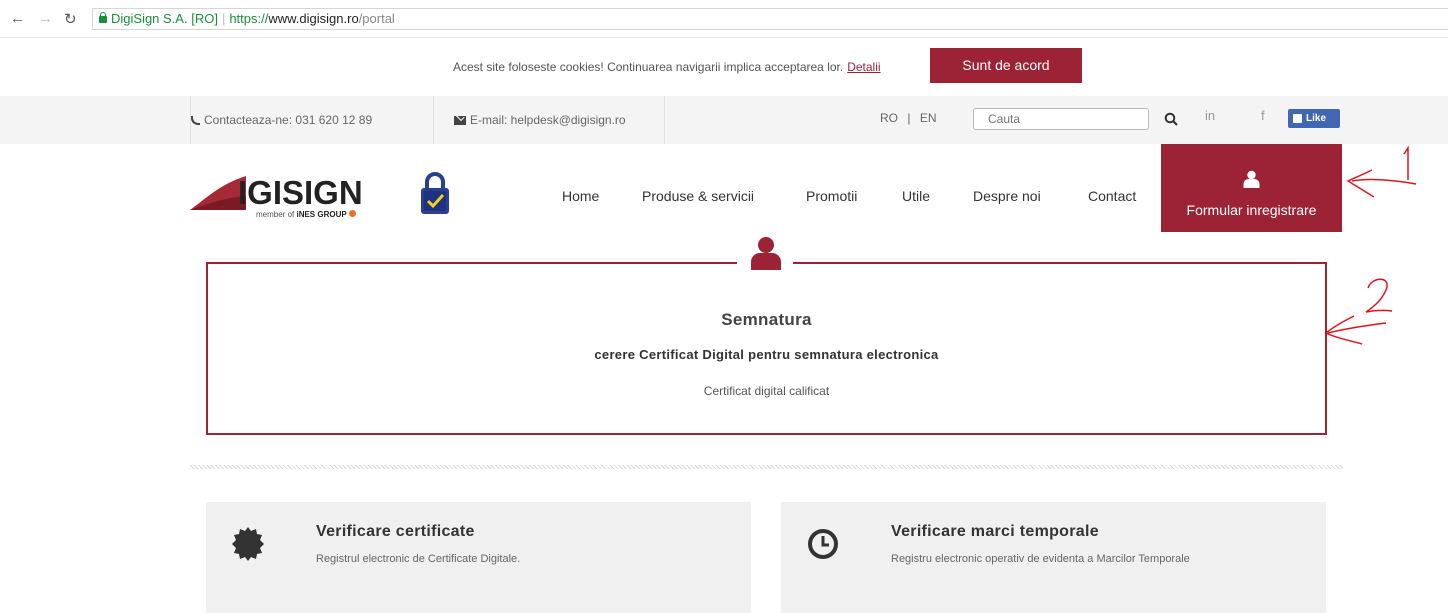 The image size is (1448, 613). I want to click on email-contact: E-mail: helpdesk@digisign.ro, so click(548, 120).